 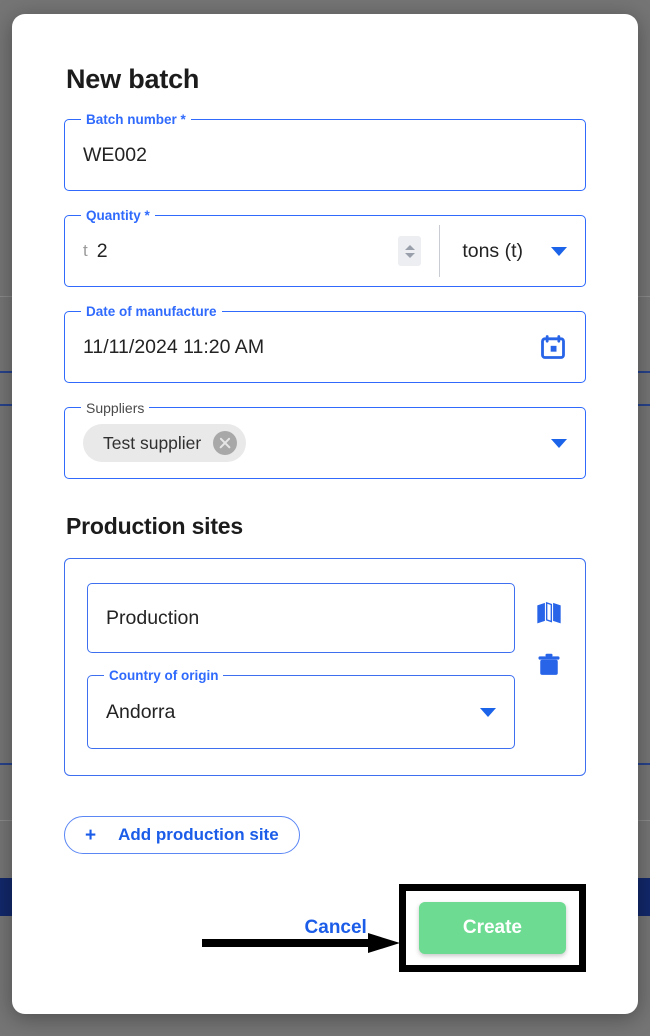 What do you see at coordinates (91, 835) in the screenshot?
I see `plus-icon: +` at bounding box center [91, 835].